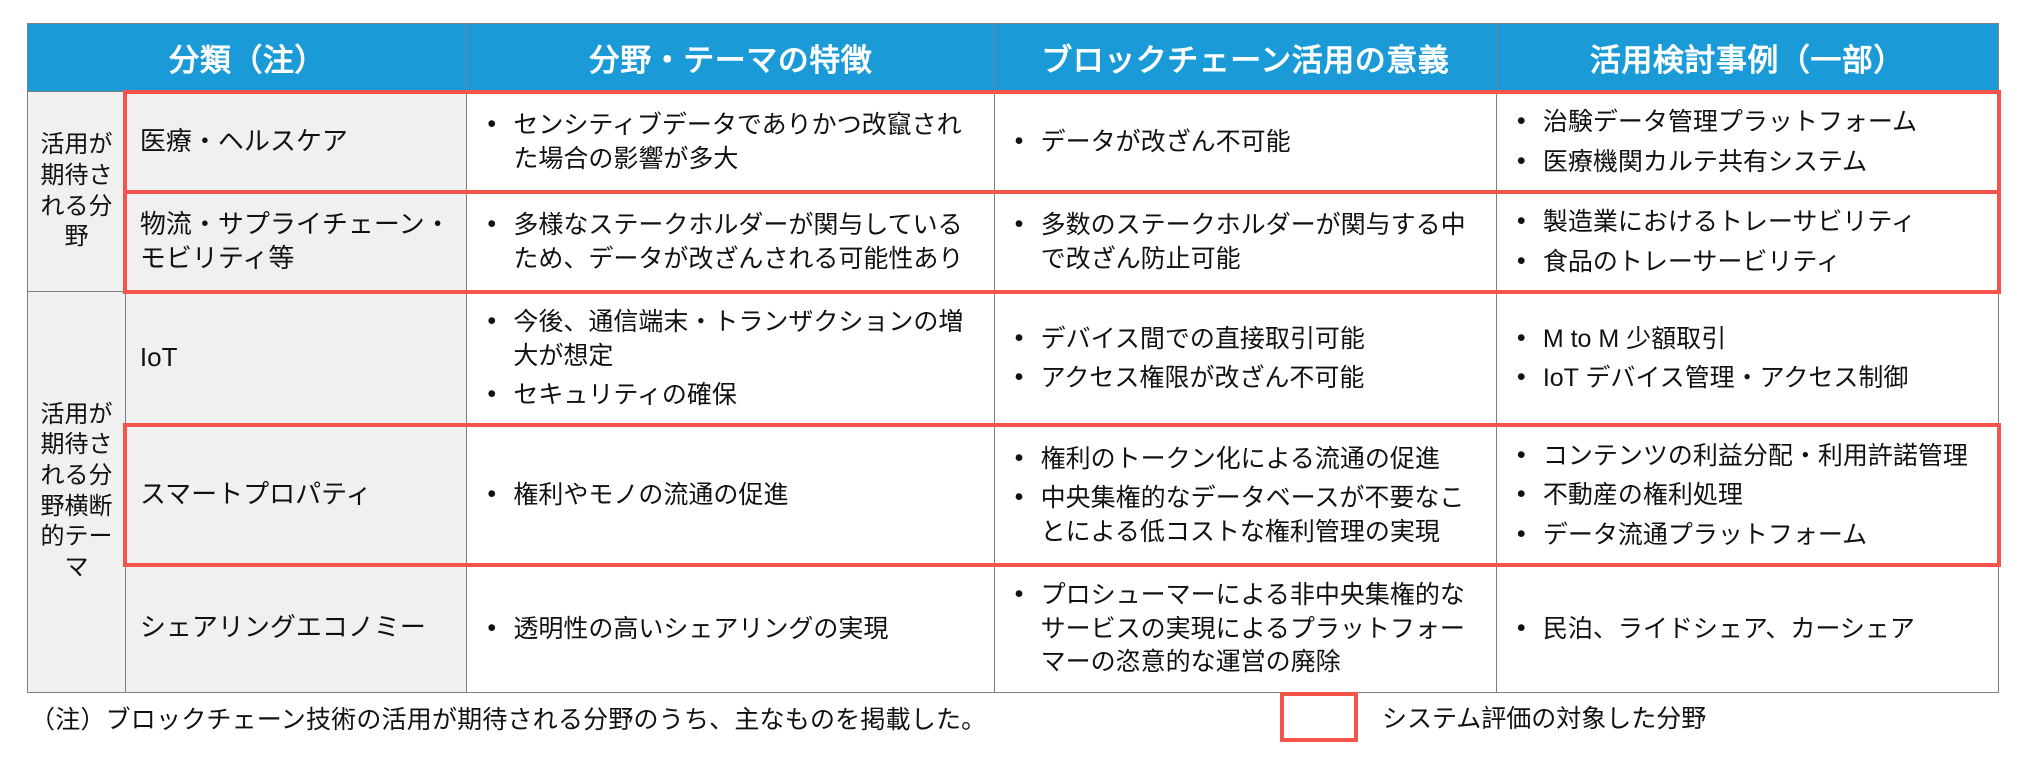  Describe the element at coordinates (1319, 717) in the screenshot. I see `legend-swatch-red-box` at that location.